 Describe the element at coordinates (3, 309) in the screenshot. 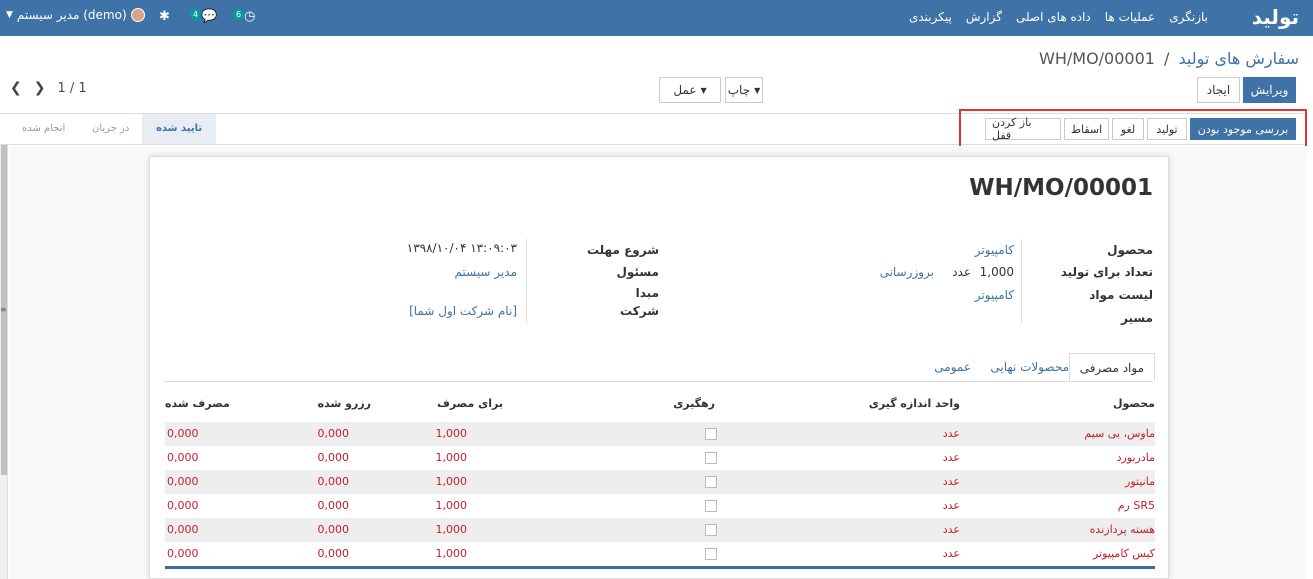

I see `scroll-mark-icon: ≡` at that location.